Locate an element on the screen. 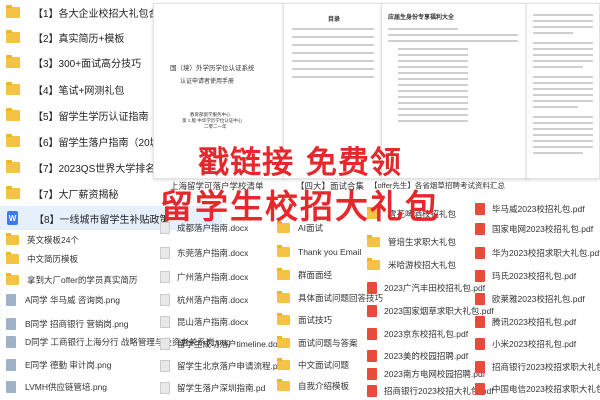  file-label: LVMH供应链管培.png is located at coordinates (66, 387).